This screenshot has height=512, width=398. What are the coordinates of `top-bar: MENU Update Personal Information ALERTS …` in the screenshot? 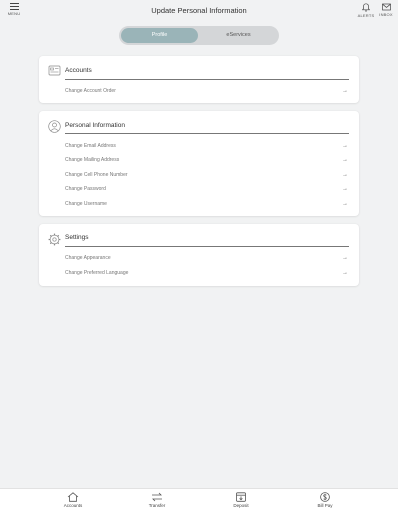 It's located at (199, 11).